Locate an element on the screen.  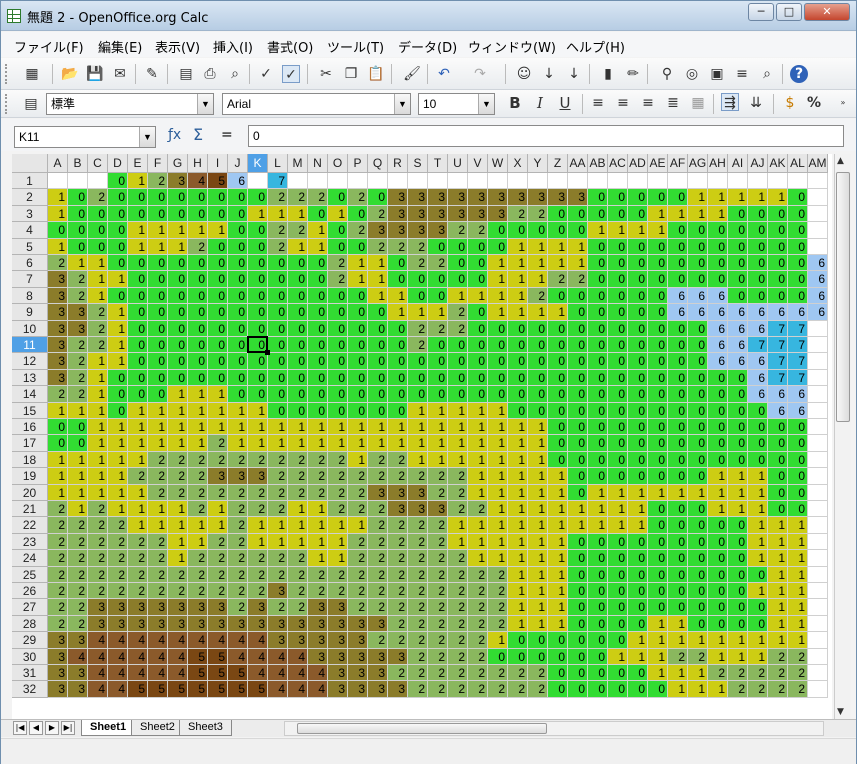
cell-c6: 1 is located at coordinates (98, 263).